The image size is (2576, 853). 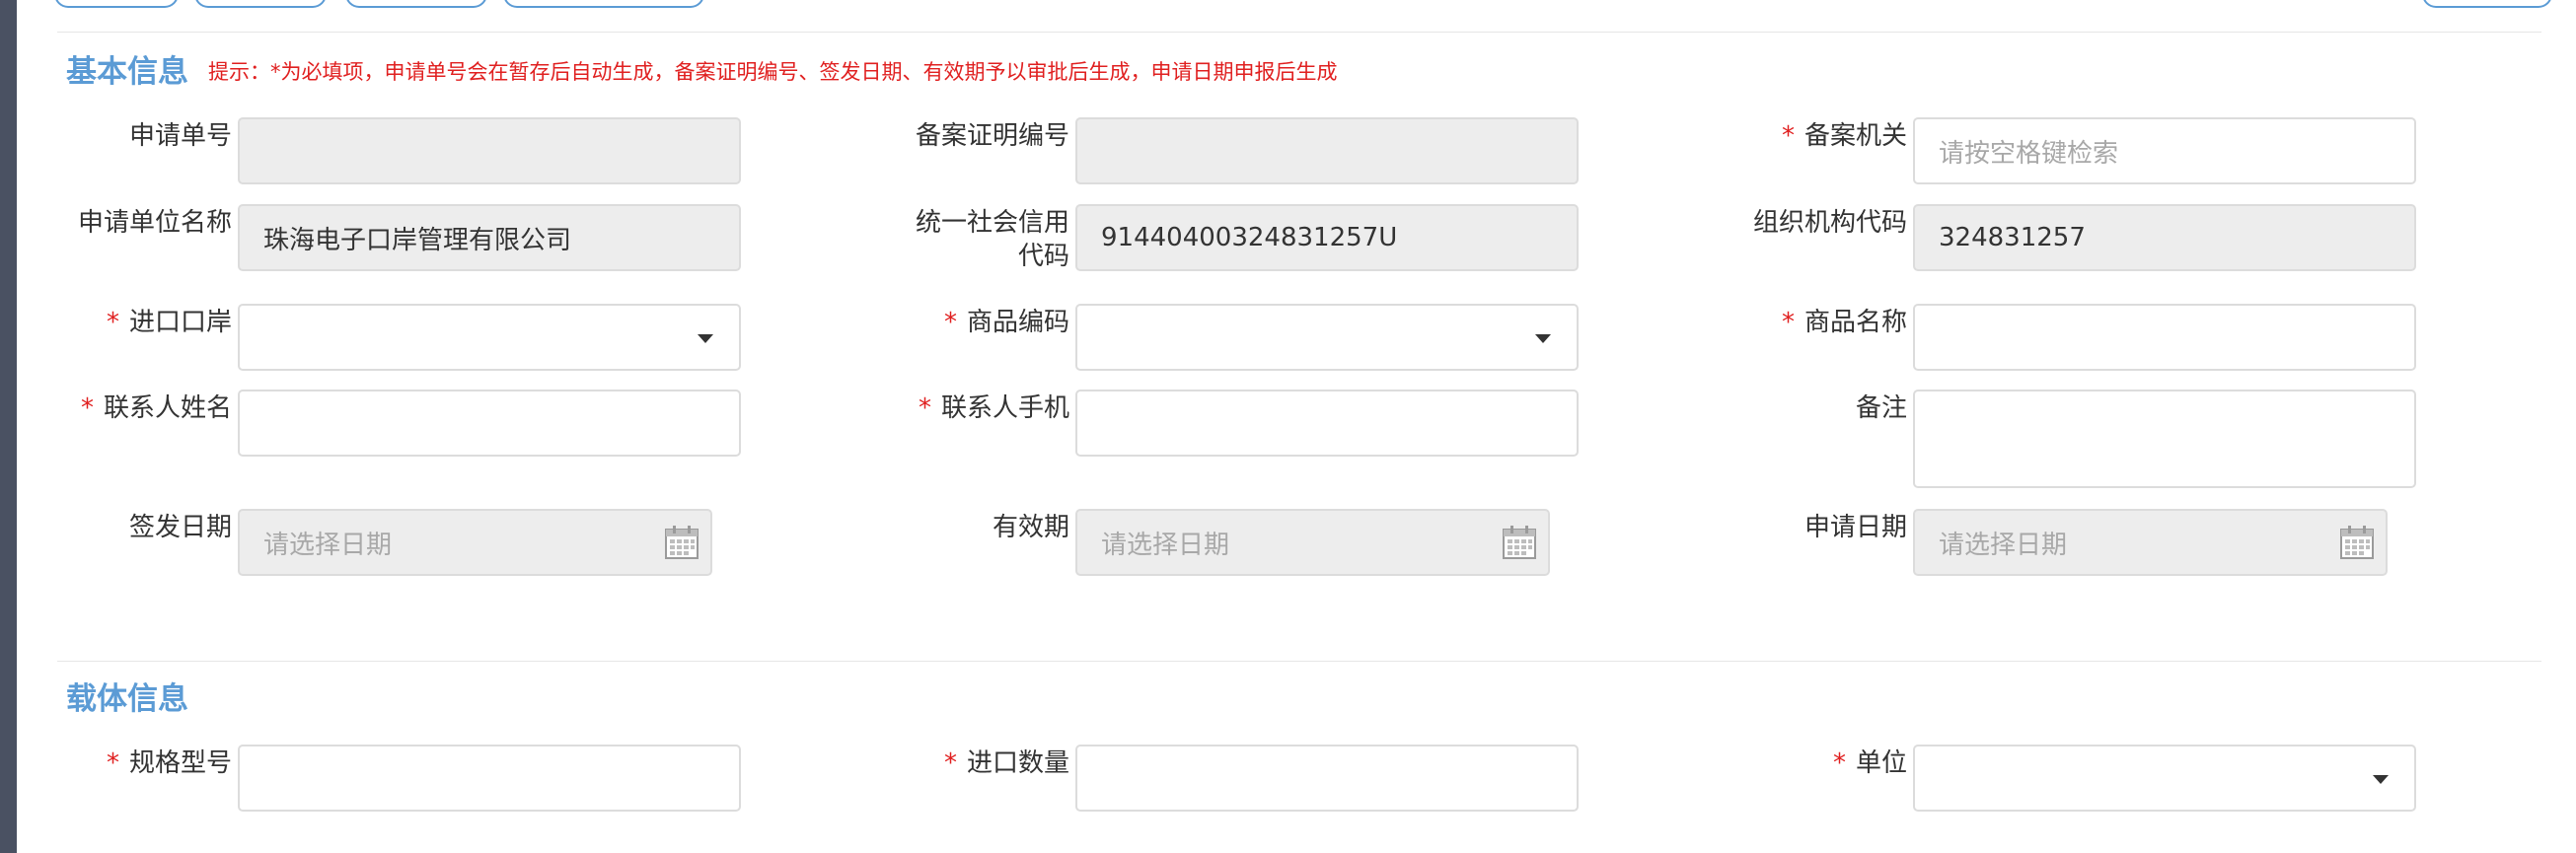 I want to click on label-import-port: * 进口口岸, so click(x=169, y=322).